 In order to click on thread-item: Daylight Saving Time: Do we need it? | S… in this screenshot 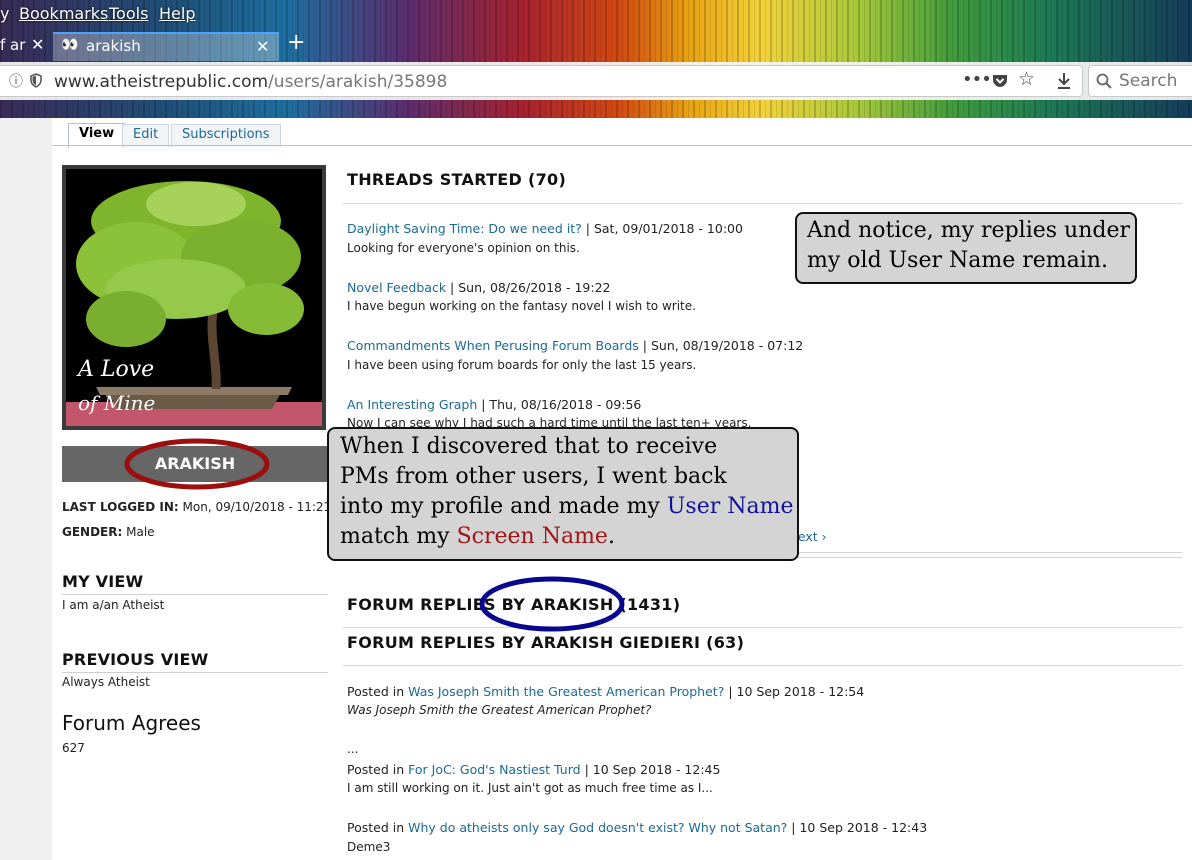, I will do `click(545, 228)`.